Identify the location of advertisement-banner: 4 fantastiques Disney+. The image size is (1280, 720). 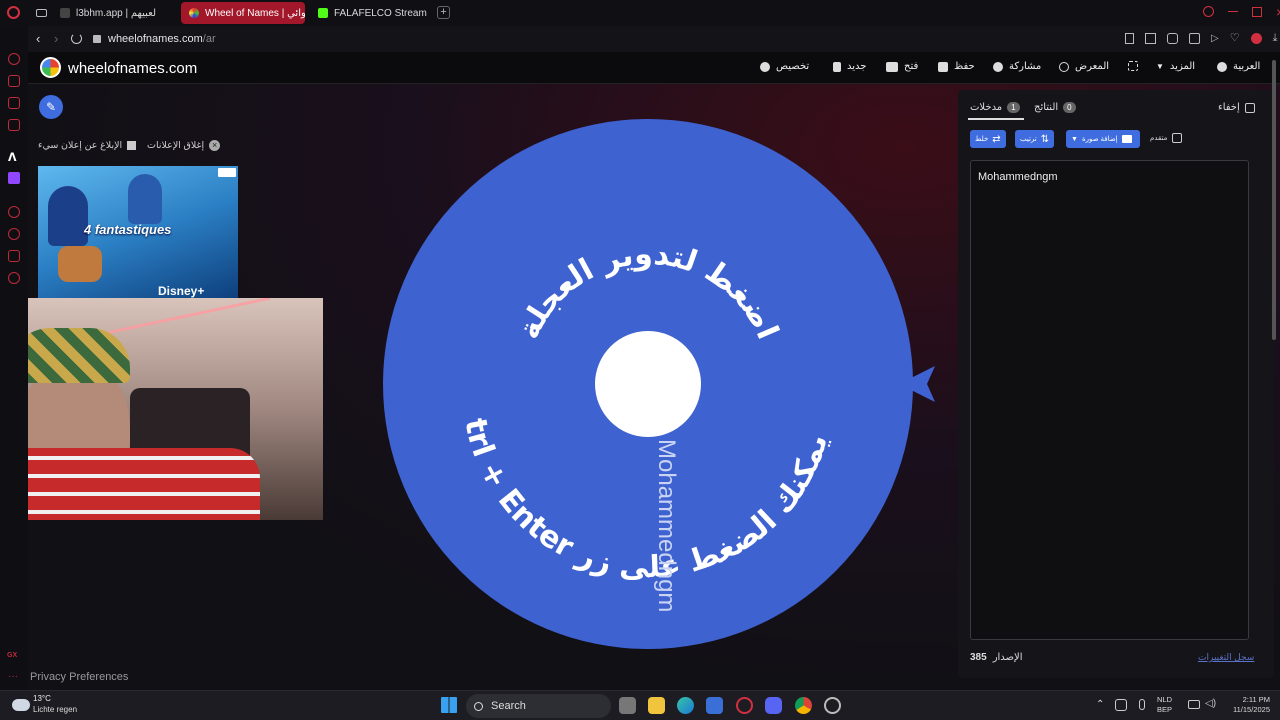
(138, 234).